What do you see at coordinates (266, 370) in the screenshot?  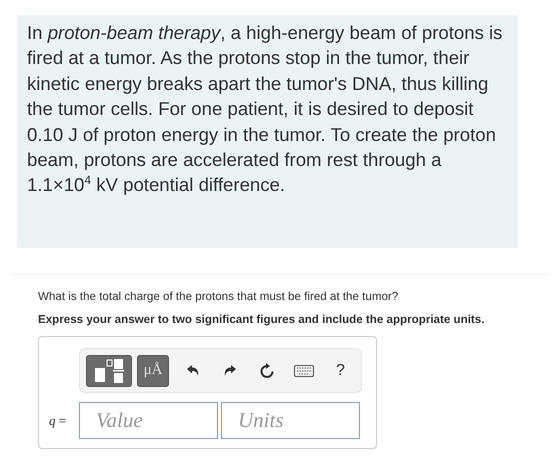 I see `reset-icon` at bounding box center [266, 370].